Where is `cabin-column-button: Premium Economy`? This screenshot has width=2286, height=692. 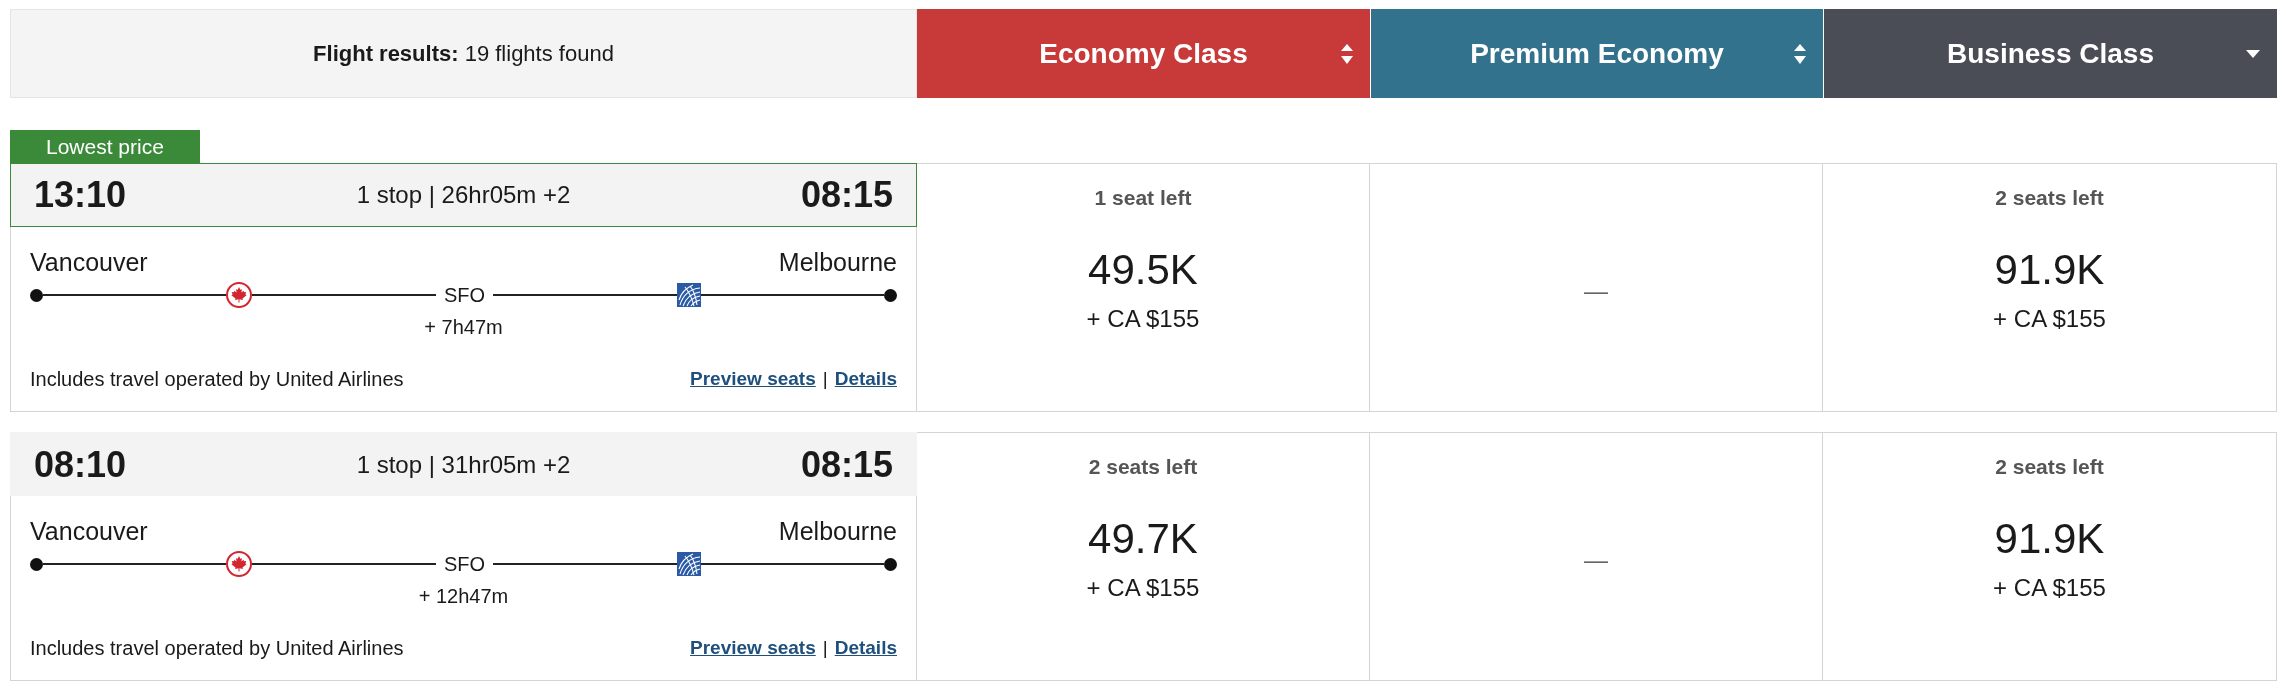 cabin-column-button: Premium Economy is located at coordinates (1596, 53).